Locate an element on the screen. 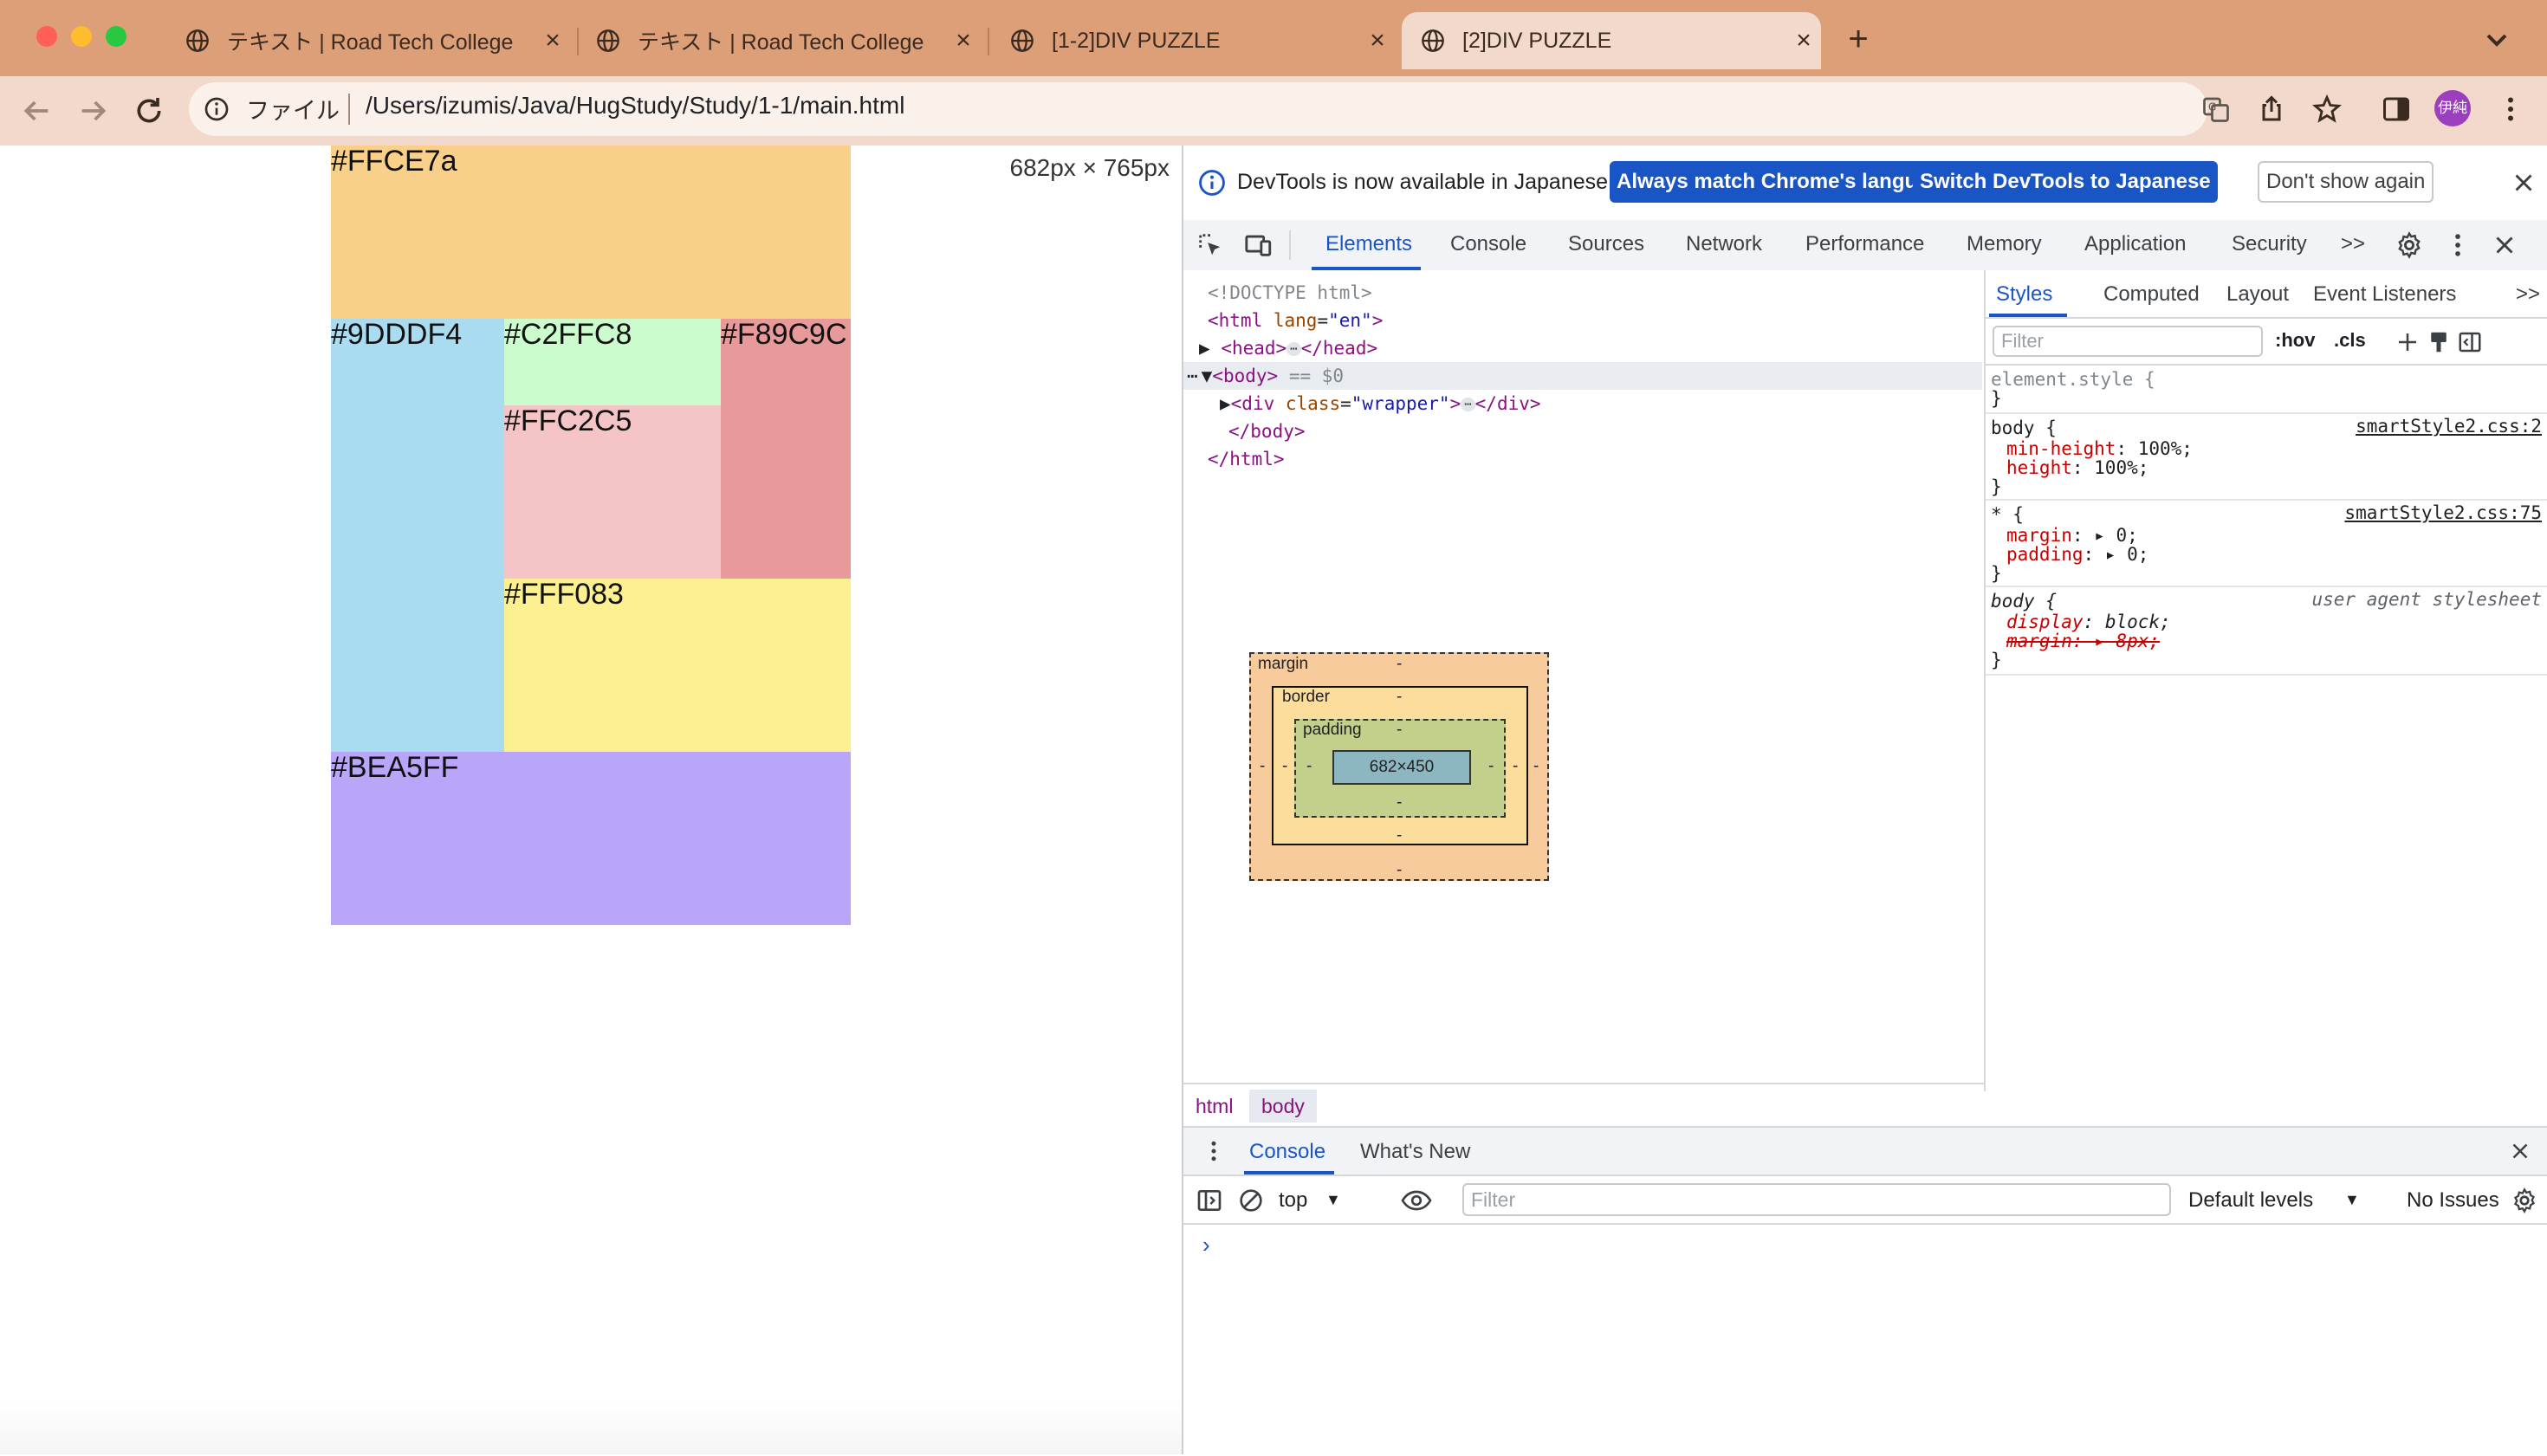 The height and width of the screenshot is (1456, 2547). browser-tab-3: [1-2]DIV PUZZLE × is located at coordinates (1193, 40).